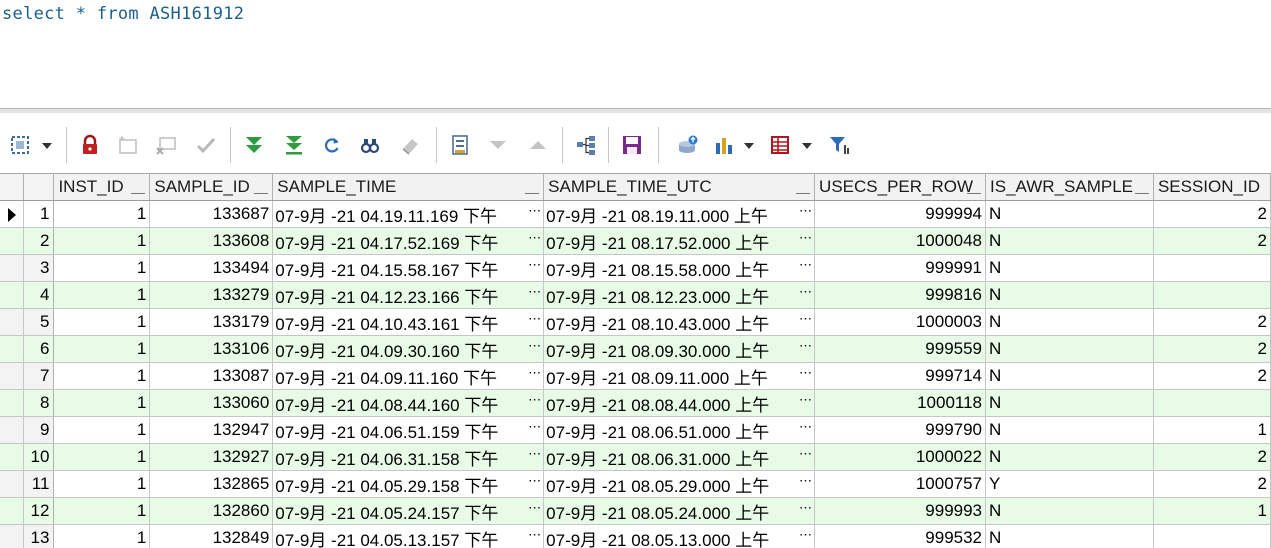  I want to click on find-icon, so click(370, 145).